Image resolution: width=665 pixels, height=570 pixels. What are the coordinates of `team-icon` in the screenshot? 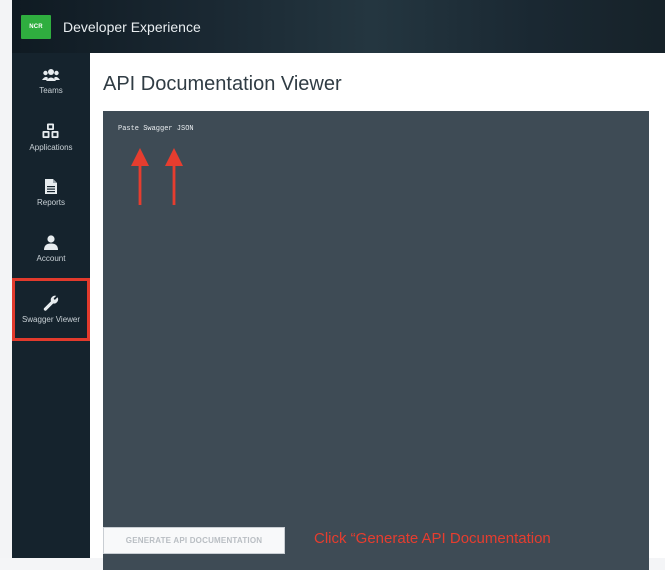 It's located at (51, 74).